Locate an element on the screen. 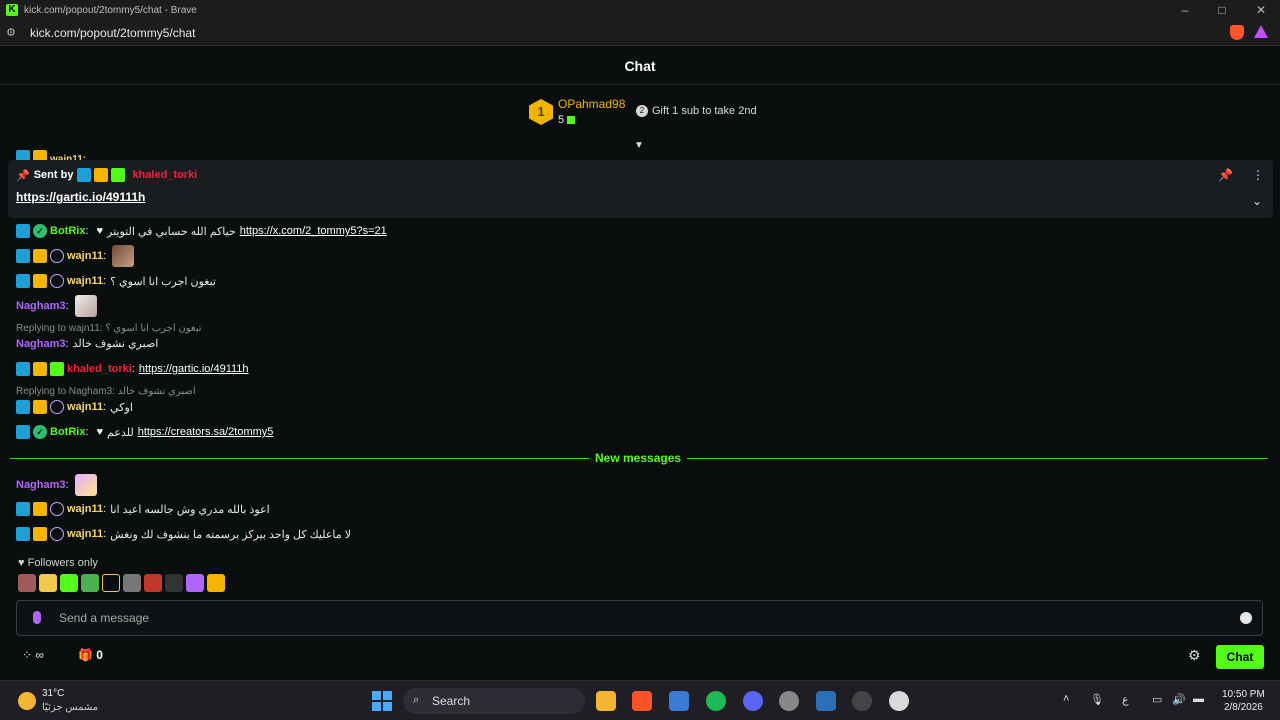 The image size is (1280, 720). pin-icon: 📌 is located at coordinates (23, 175).